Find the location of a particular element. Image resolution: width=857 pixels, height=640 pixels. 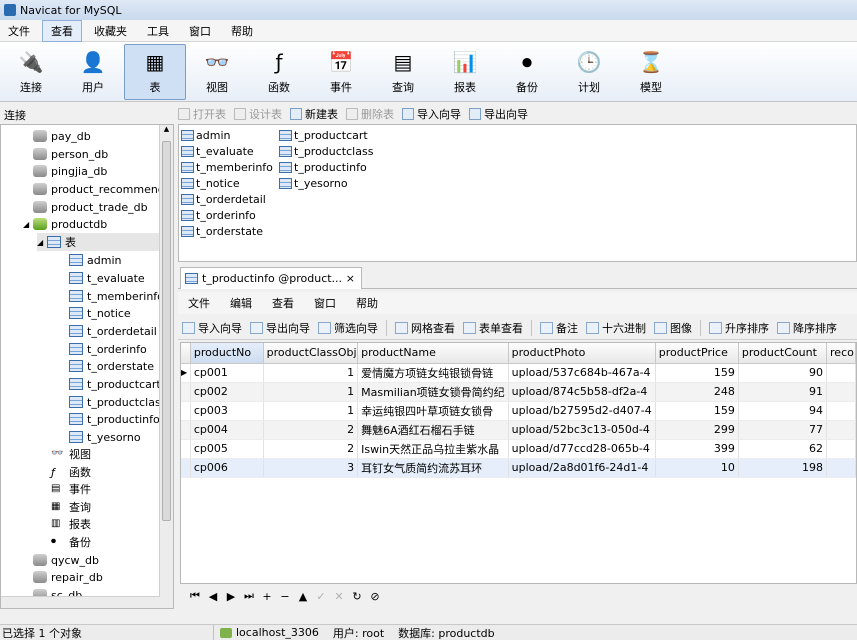

column-header-productphoto: productPhoto is located at coordinates (582, 353).